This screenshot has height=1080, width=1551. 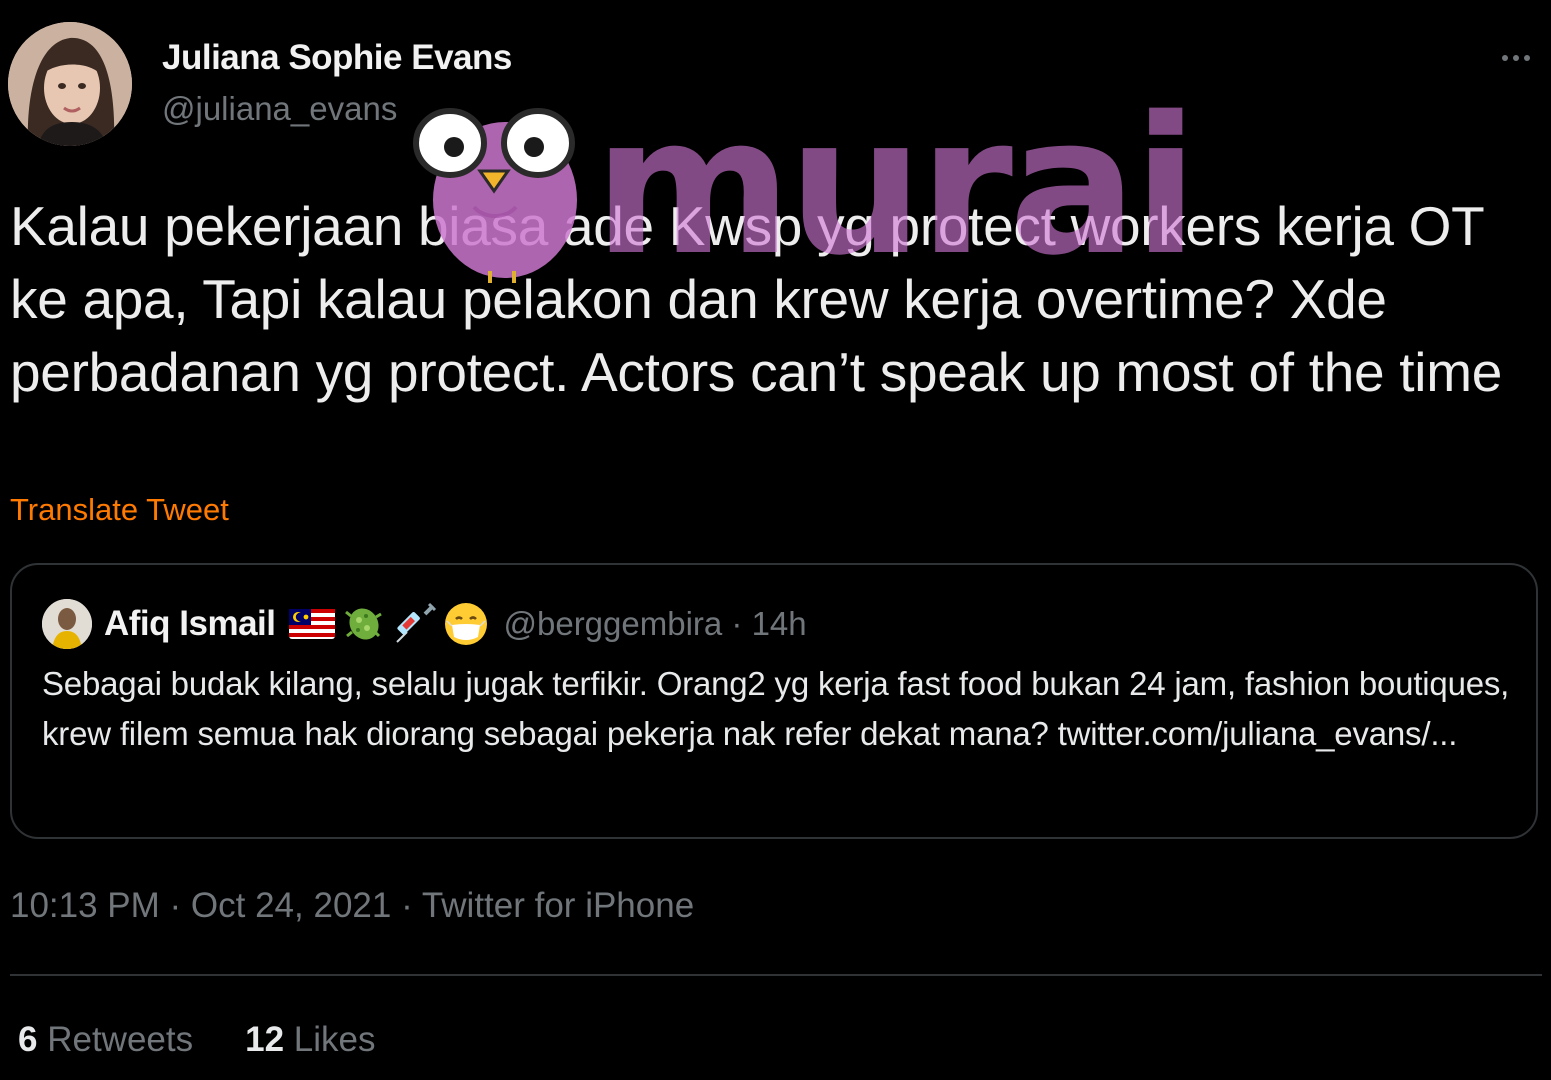 I want to click on quoted-author-avatar, so click(x=67, y=624).